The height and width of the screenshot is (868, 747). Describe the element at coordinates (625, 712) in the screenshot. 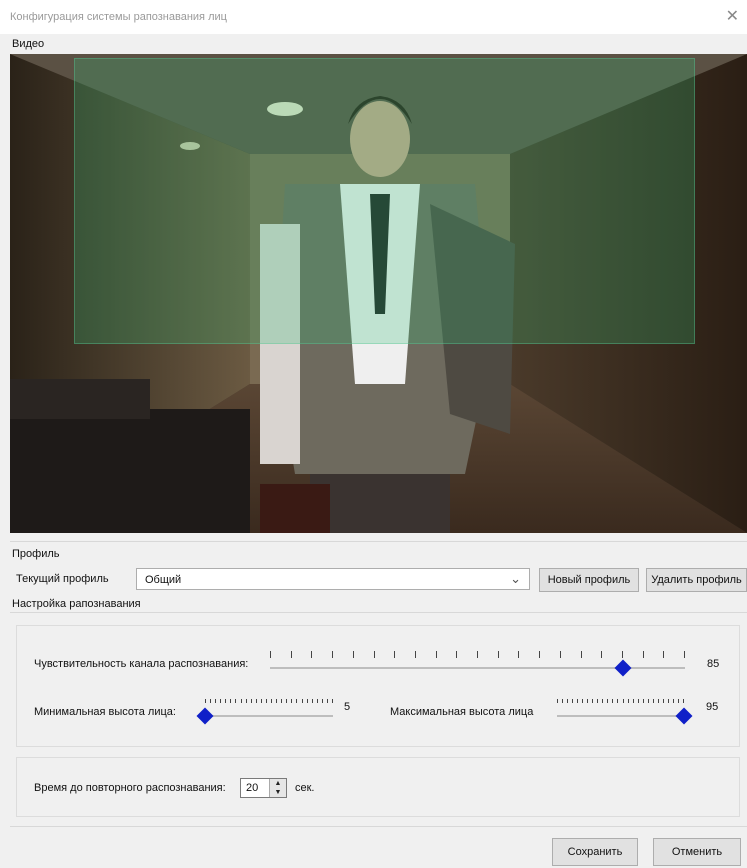

I see `max-face-height-slider` at that location.